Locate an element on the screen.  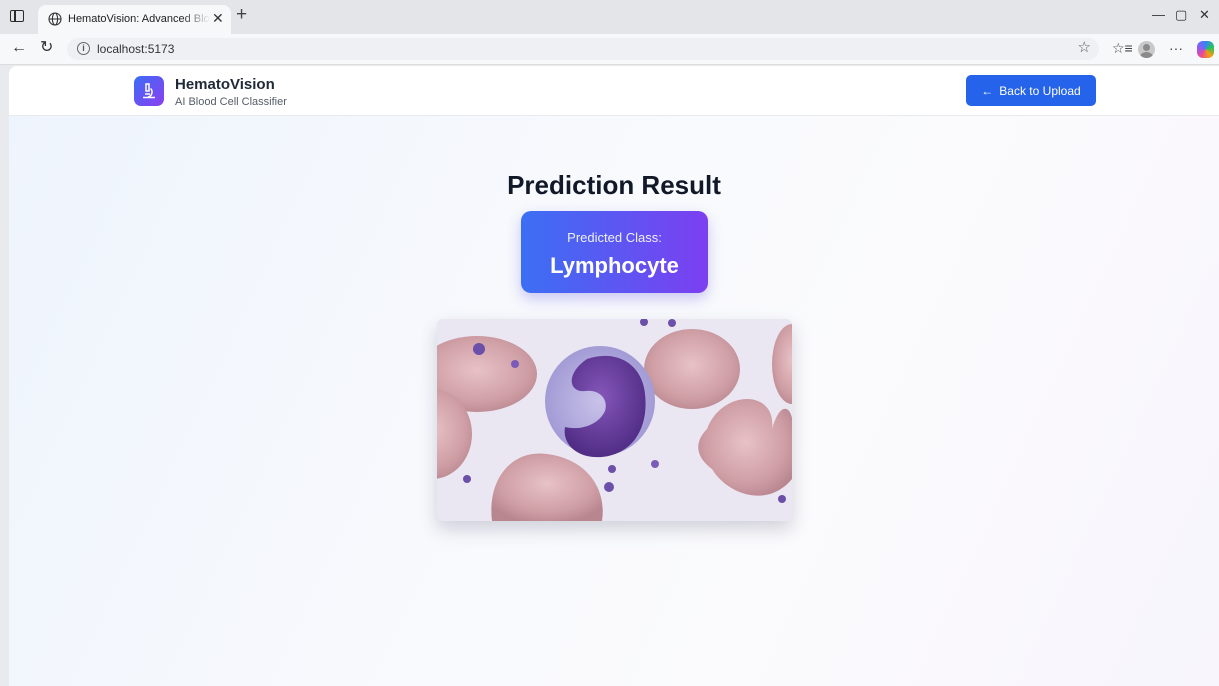
url-text: localhost:5173 is located at coordinates (136, 49).